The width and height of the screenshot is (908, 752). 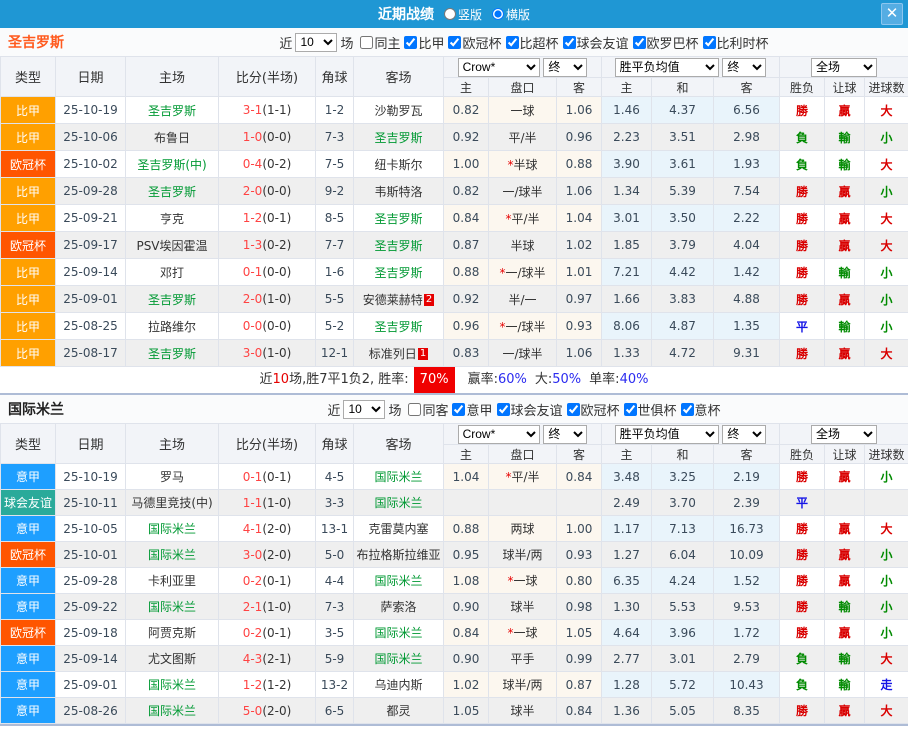 I want to click on handicap-line: *一/球半, so click(x=522, y=272).